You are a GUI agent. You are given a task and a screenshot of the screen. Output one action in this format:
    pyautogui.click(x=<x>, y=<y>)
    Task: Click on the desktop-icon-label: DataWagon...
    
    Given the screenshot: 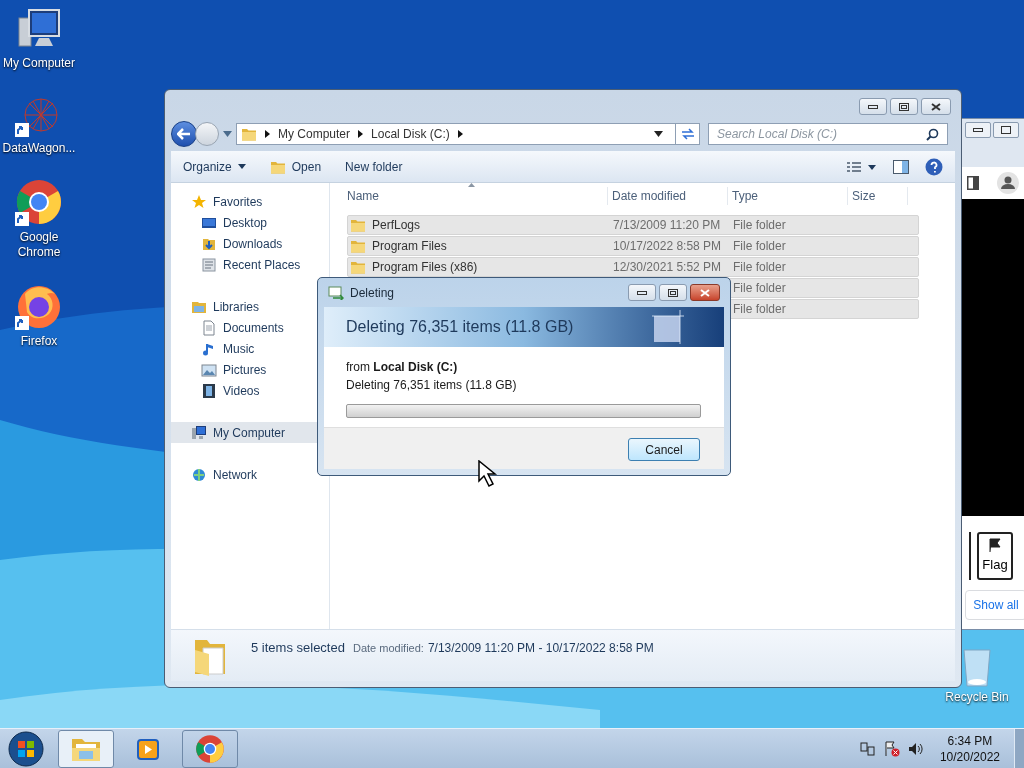 What is the action you would take?
    pyautogui.click(x=39, y=148)
    